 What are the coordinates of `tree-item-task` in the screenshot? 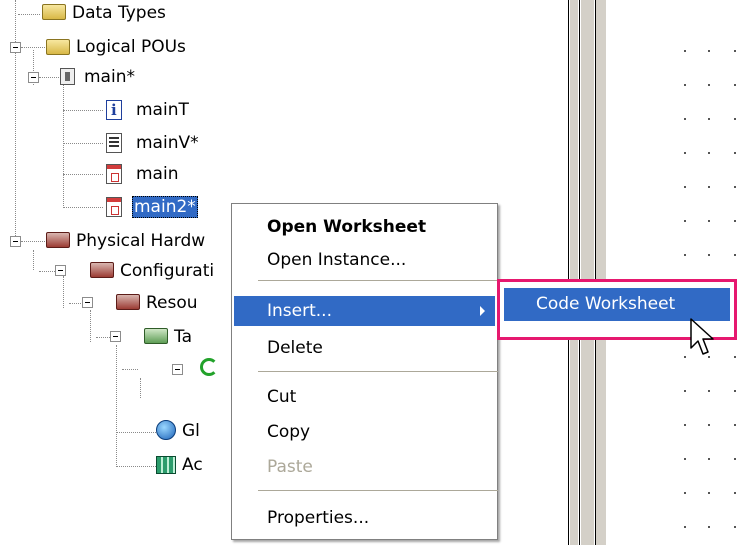 It's located at (226, 369).